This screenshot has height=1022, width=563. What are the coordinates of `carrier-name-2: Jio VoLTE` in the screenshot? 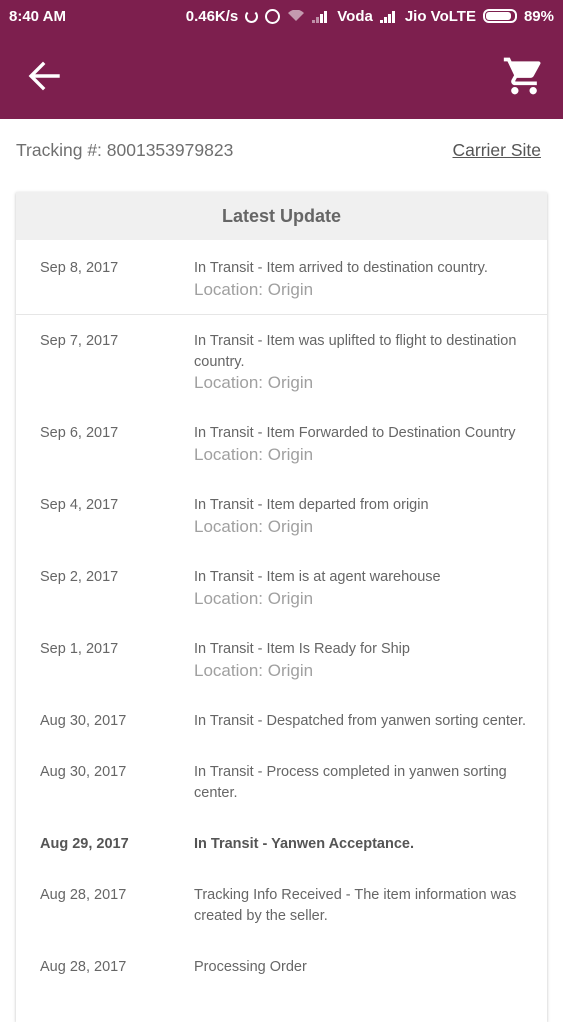 It's located at (440, 16).